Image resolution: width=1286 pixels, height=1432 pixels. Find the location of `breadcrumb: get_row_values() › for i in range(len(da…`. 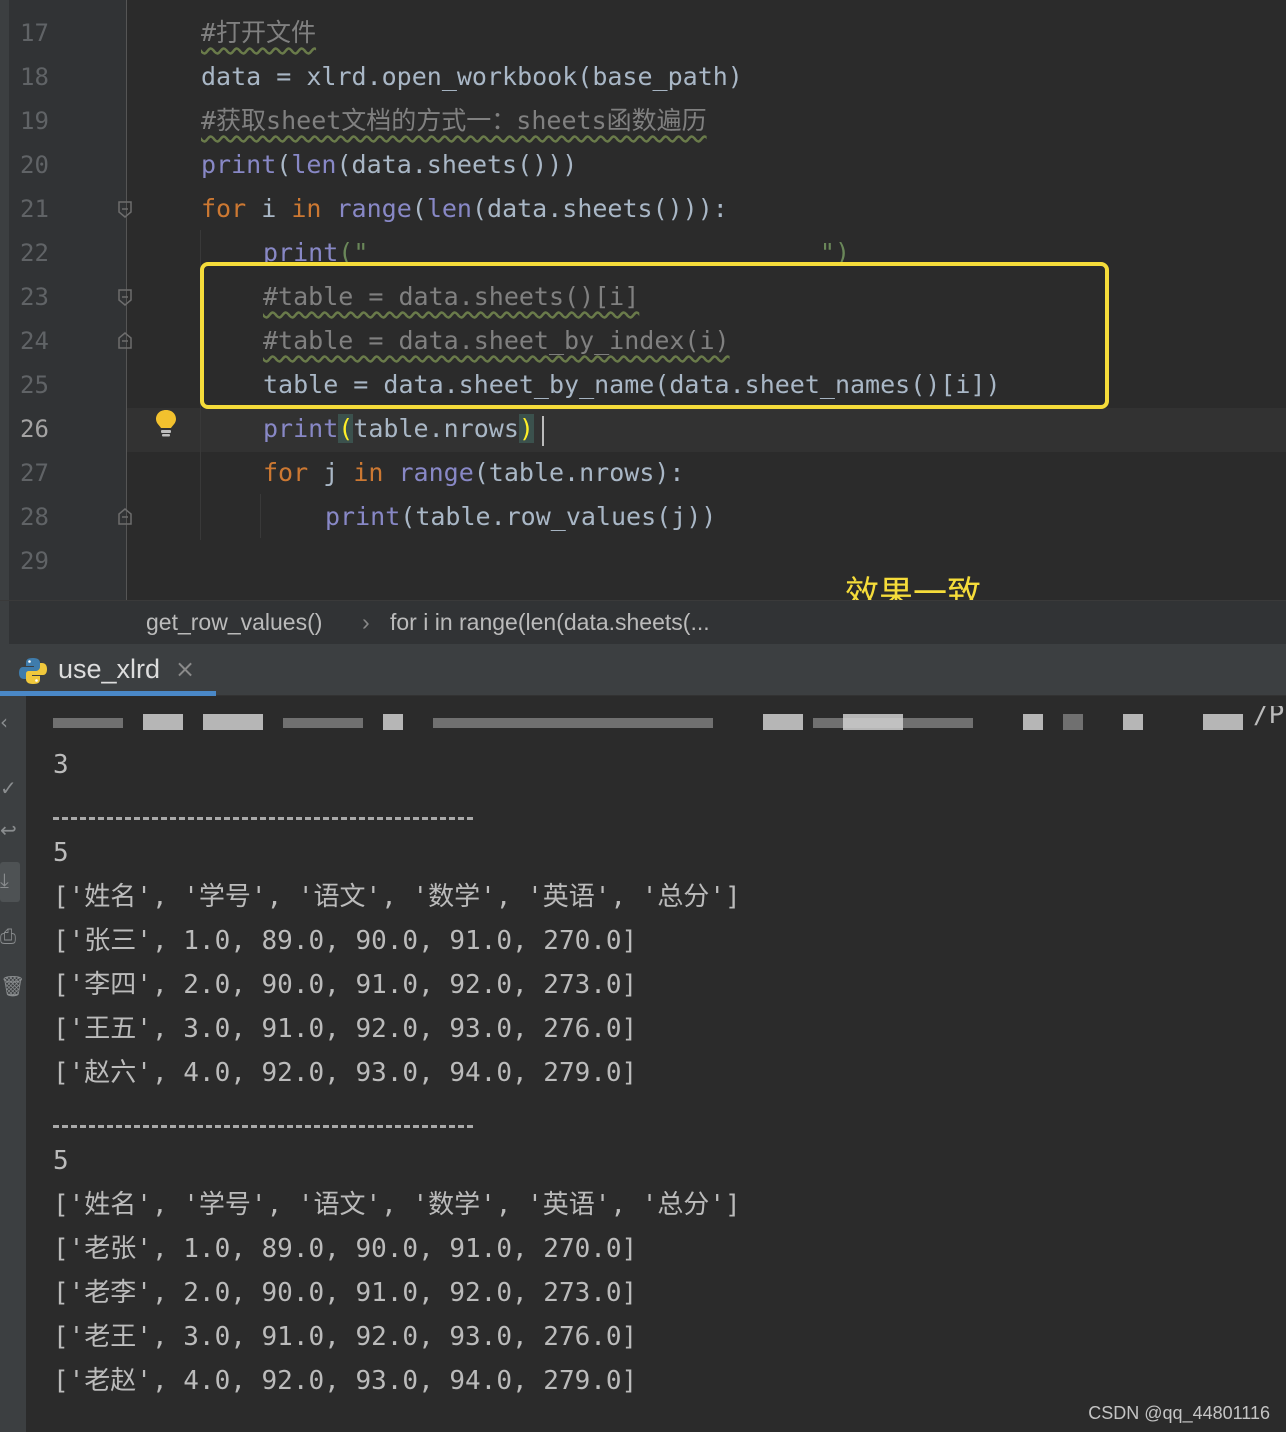

breadcrumb: get_row_values() › for i in range(len(da… is located at coordinates (643, 622).